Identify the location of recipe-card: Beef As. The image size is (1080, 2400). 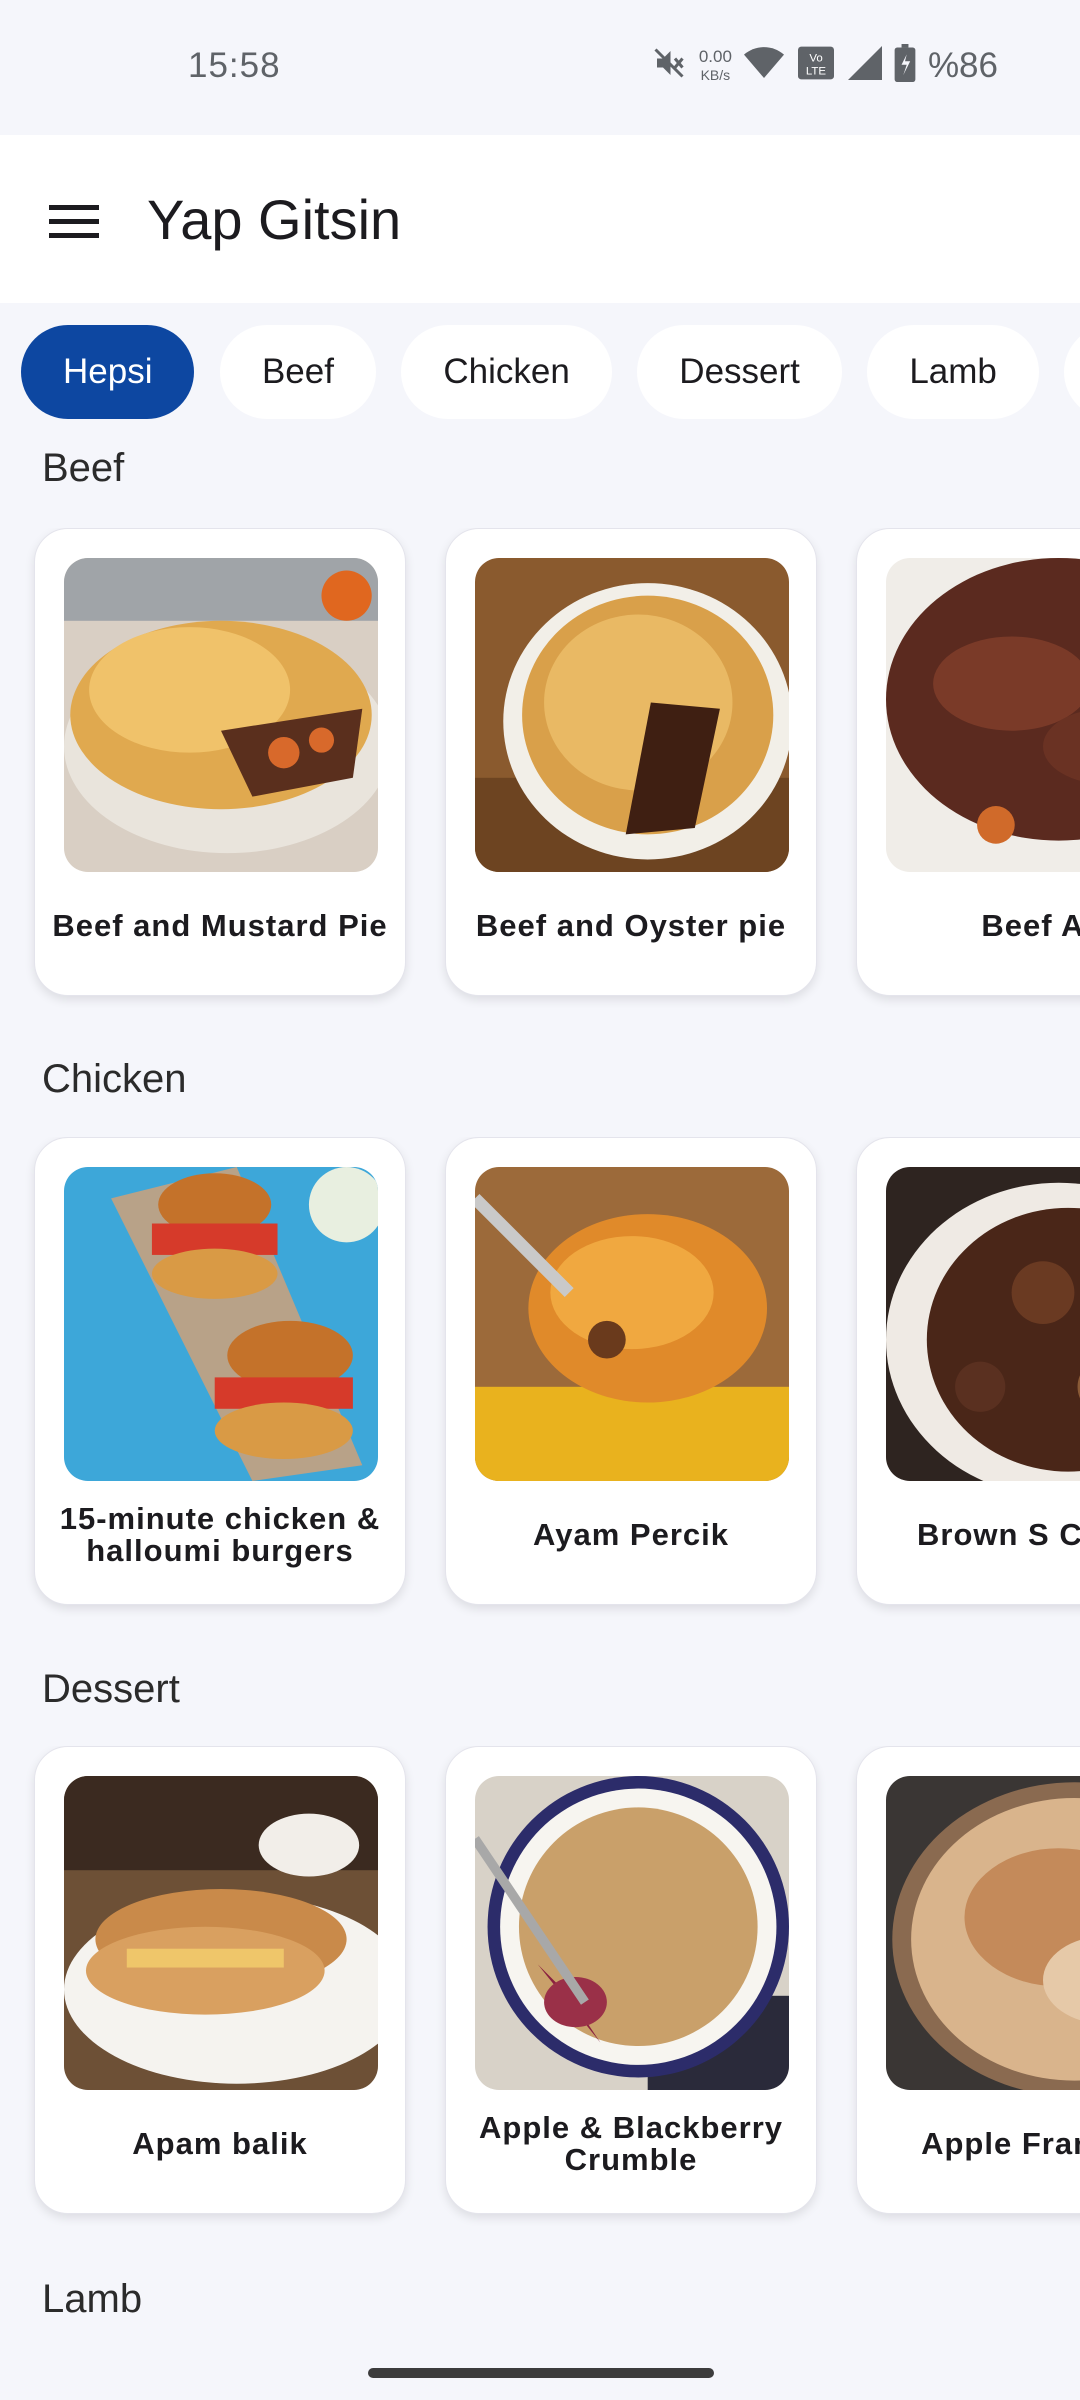
(968, 762).